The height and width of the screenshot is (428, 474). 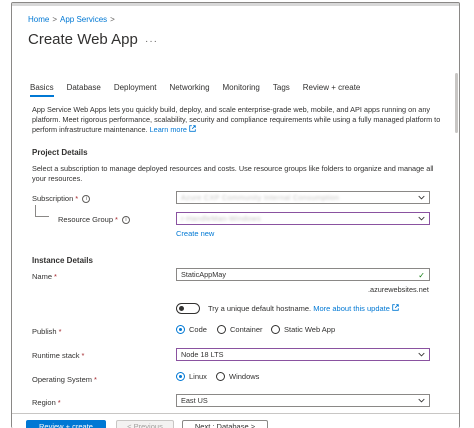 I want to click on publish-code-radio: Code, so click(x=191, y=329).